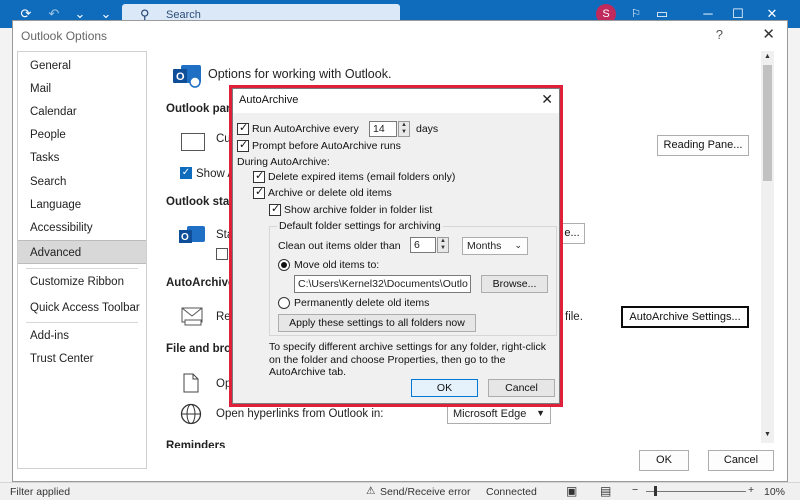 This screenshot has height=500, width=800. I want to click on nav-item-general: General, so click(82, 66).